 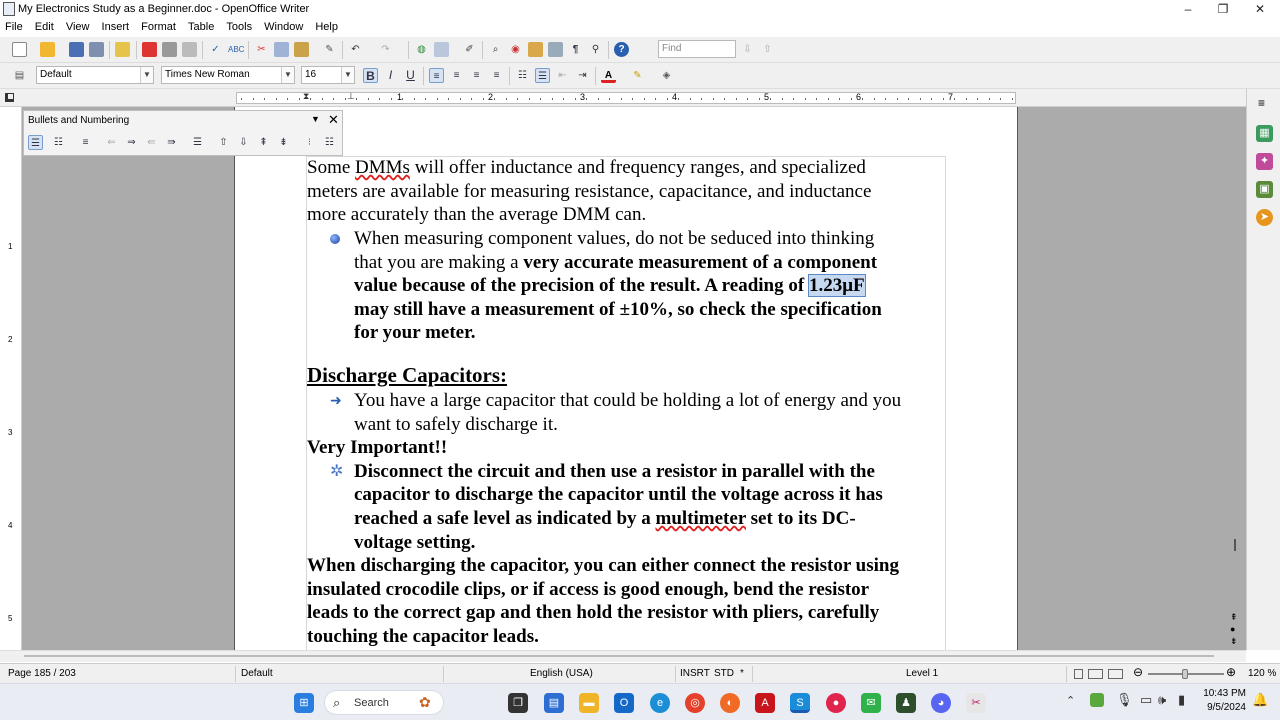 What do you see at coordinates (257, 673) in the screenshot?
I see `page-style: Default` at bounding box center [257, 673].